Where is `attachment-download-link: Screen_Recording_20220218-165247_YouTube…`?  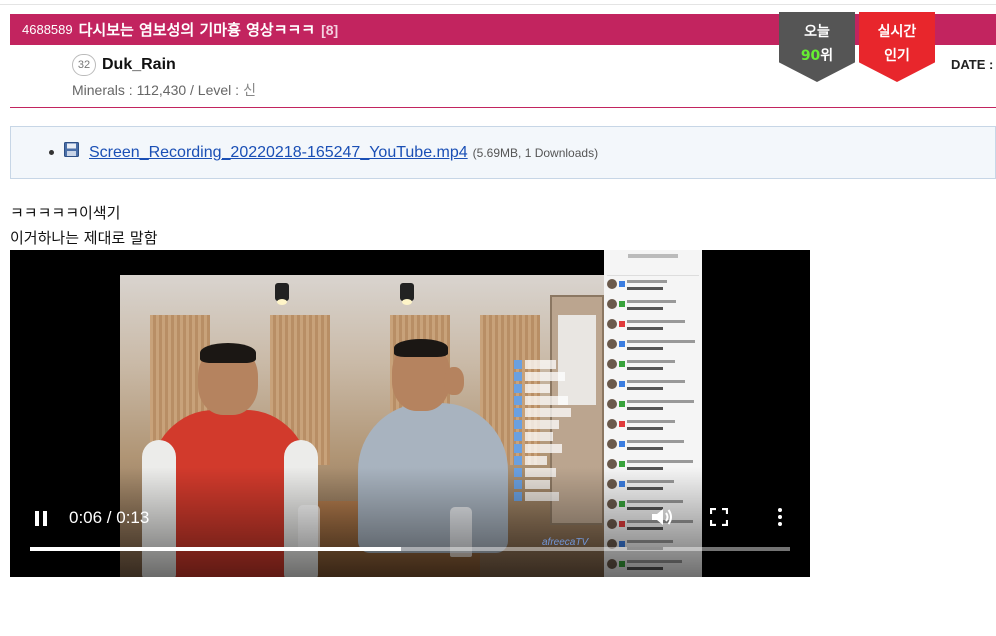 attachment-download-link: Screen_Recording_20220218-165247_YouTube… is located at coordinates (278, 153).